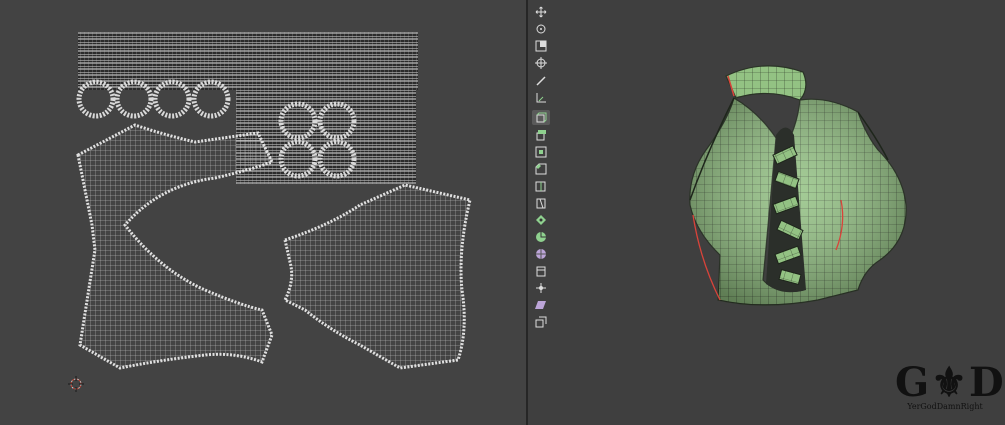 Image resolution: width=1005 pixels, height=425 pixels. Describe the element at coordinates (76, 384) in the screenshot. I see `cursor-2d-icon` at that location.